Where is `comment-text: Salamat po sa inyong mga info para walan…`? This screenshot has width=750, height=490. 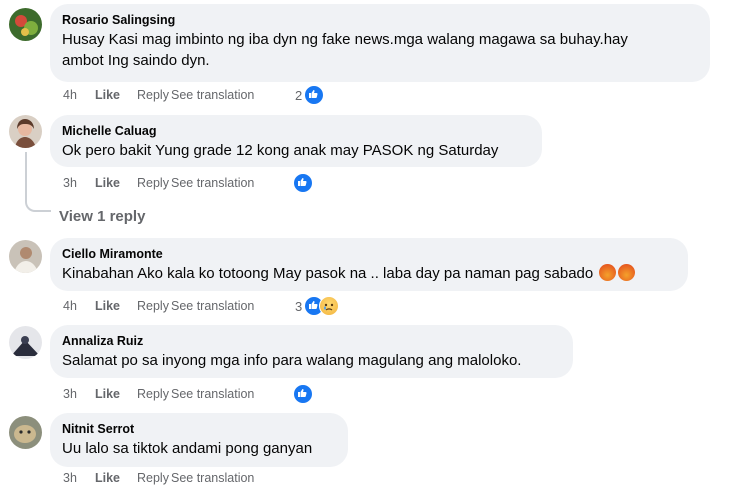
comment-text: Salamat po sa inyong mga info para walan… is located at coordinates (292, 360).